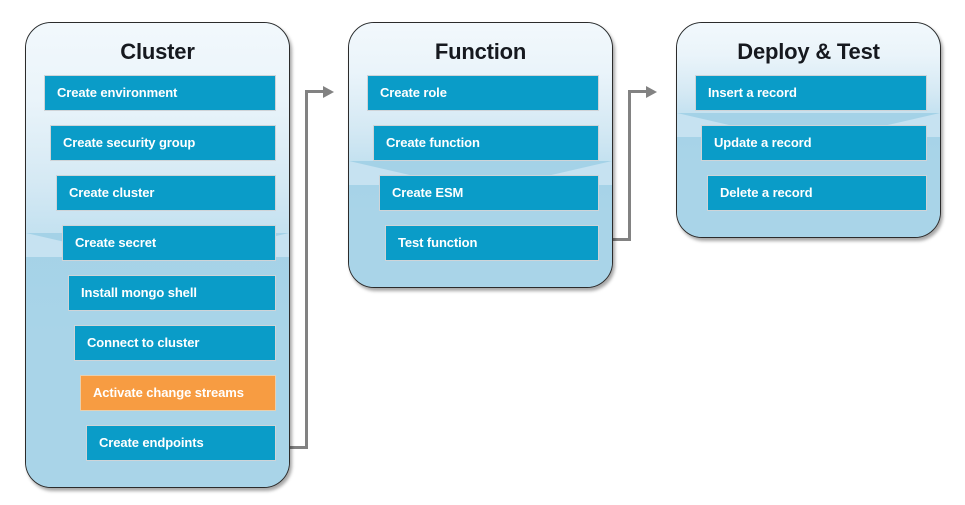  Describe the element at coordinates (814, 143) in the screenshot. I see `step-update-a-record: Update a record` at that location.